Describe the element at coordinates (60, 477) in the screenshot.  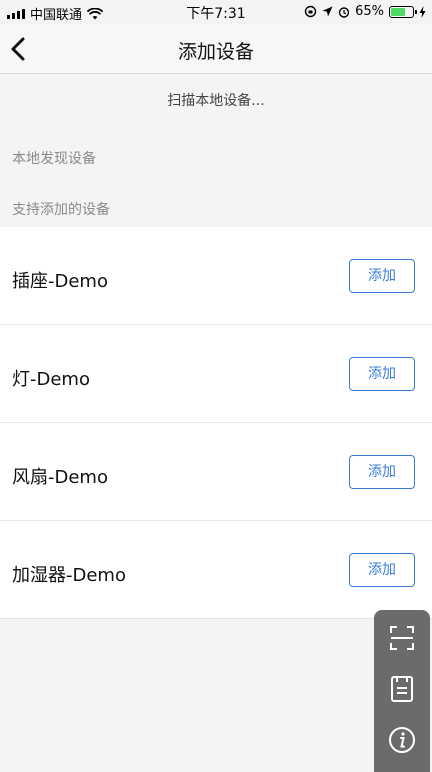
I see `device-name: 风扇-Demo` at that location.